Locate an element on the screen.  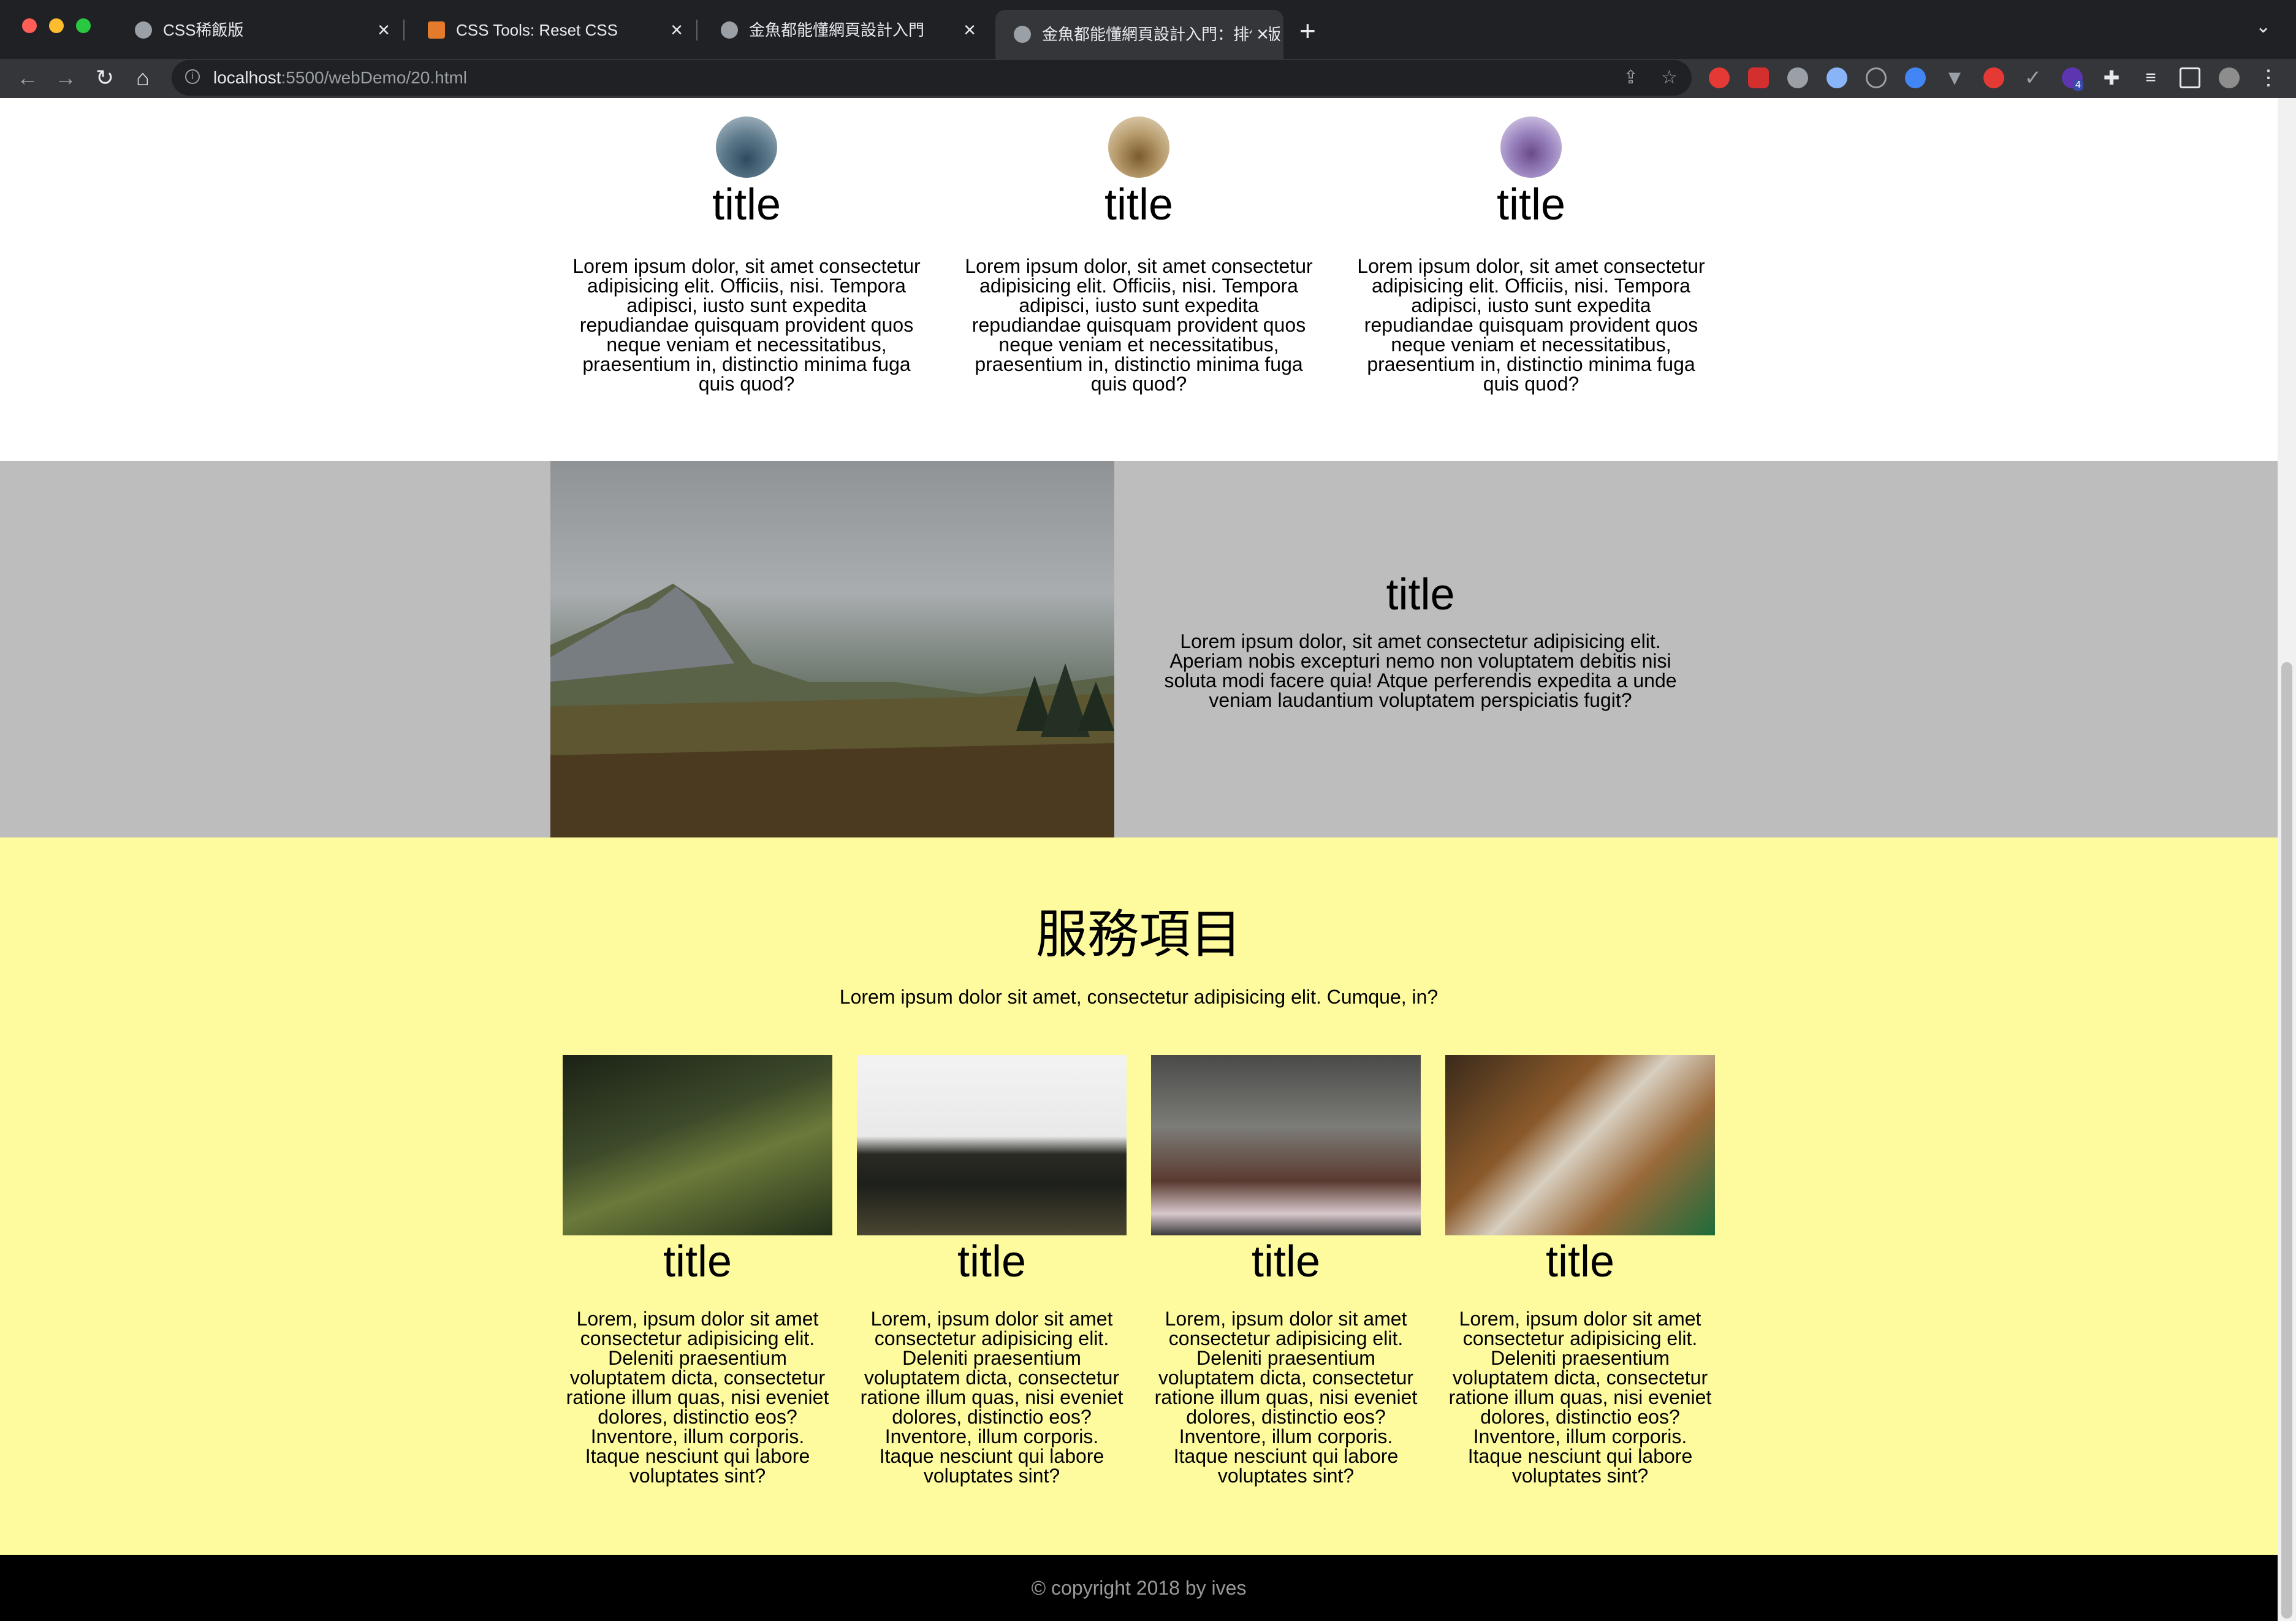
reload-icon: ↻ is located at coordinates (104, 78).